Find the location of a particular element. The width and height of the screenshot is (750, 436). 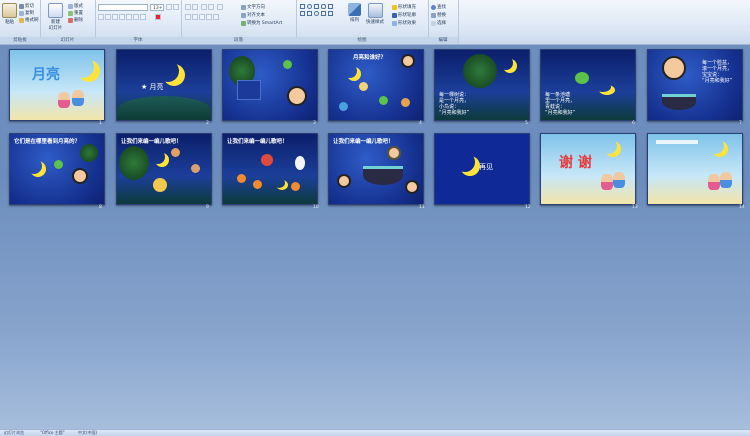

slide-thumbnail-12: 再见 is located at coordinates (482, 169).